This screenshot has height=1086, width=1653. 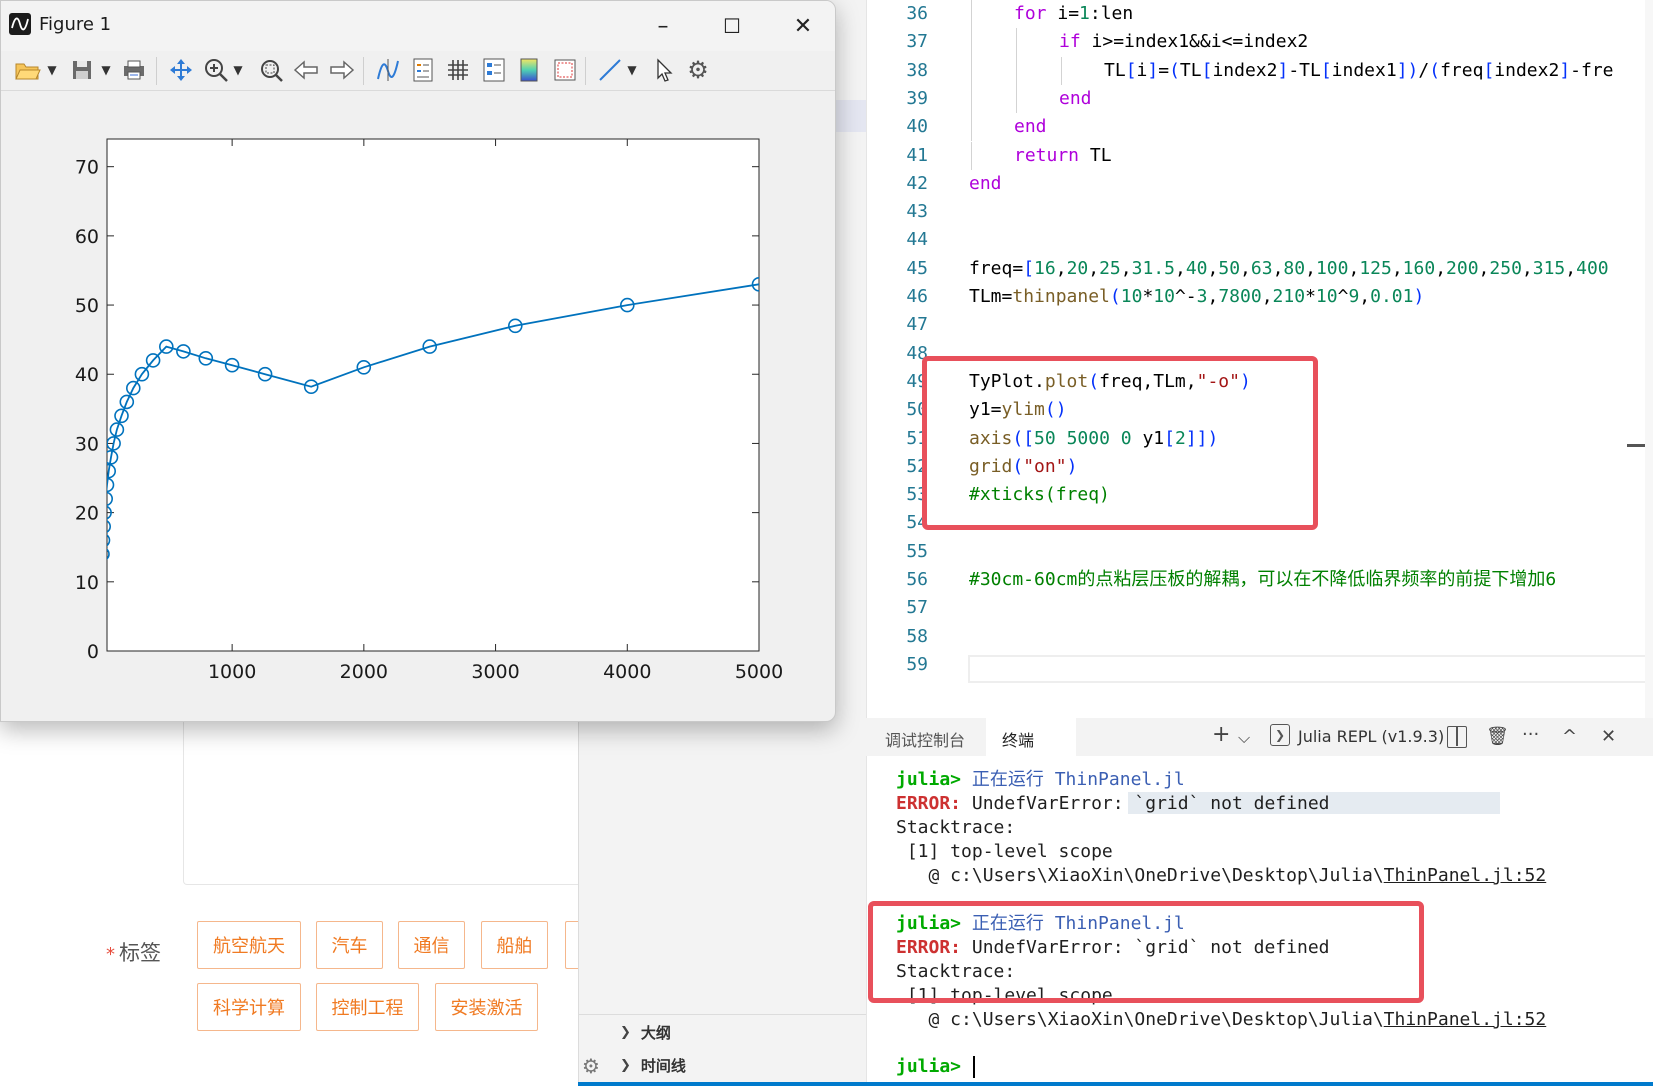 I want to click on forward-arrow-icon, so click(x=342, y=70).